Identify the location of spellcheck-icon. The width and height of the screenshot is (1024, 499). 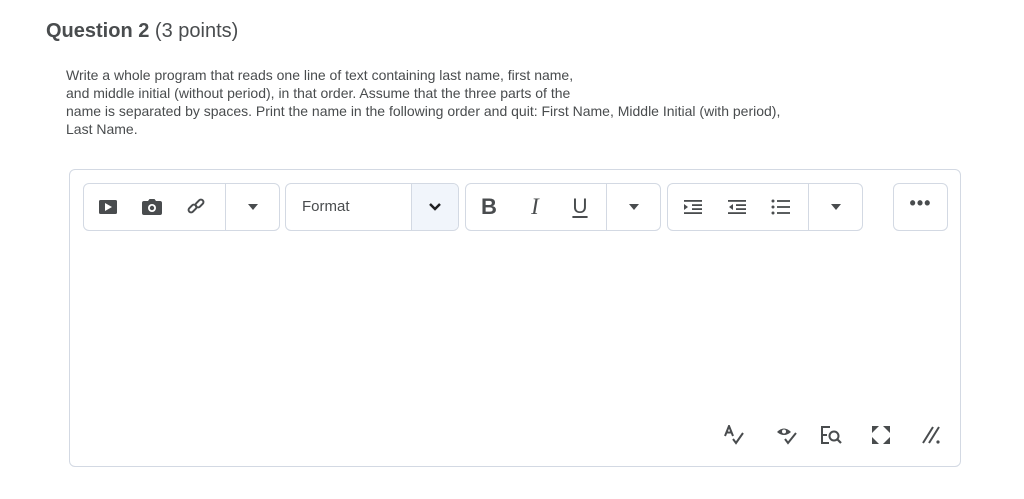
(734, 435).